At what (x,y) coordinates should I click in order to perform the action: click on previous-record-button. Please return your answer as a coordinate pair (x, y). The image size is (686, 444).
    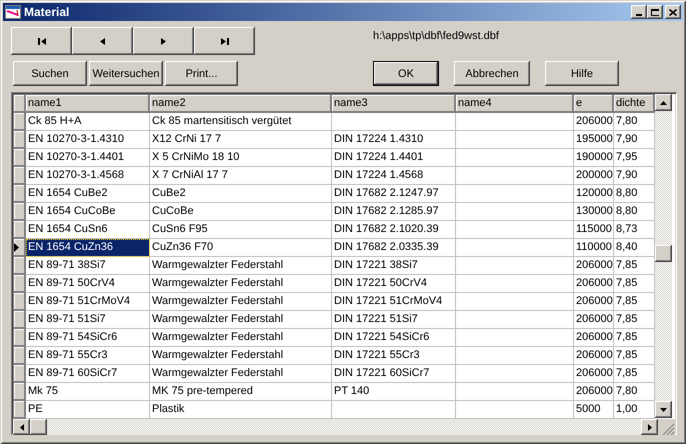
    Looking at the image, I should click on (102, 41).